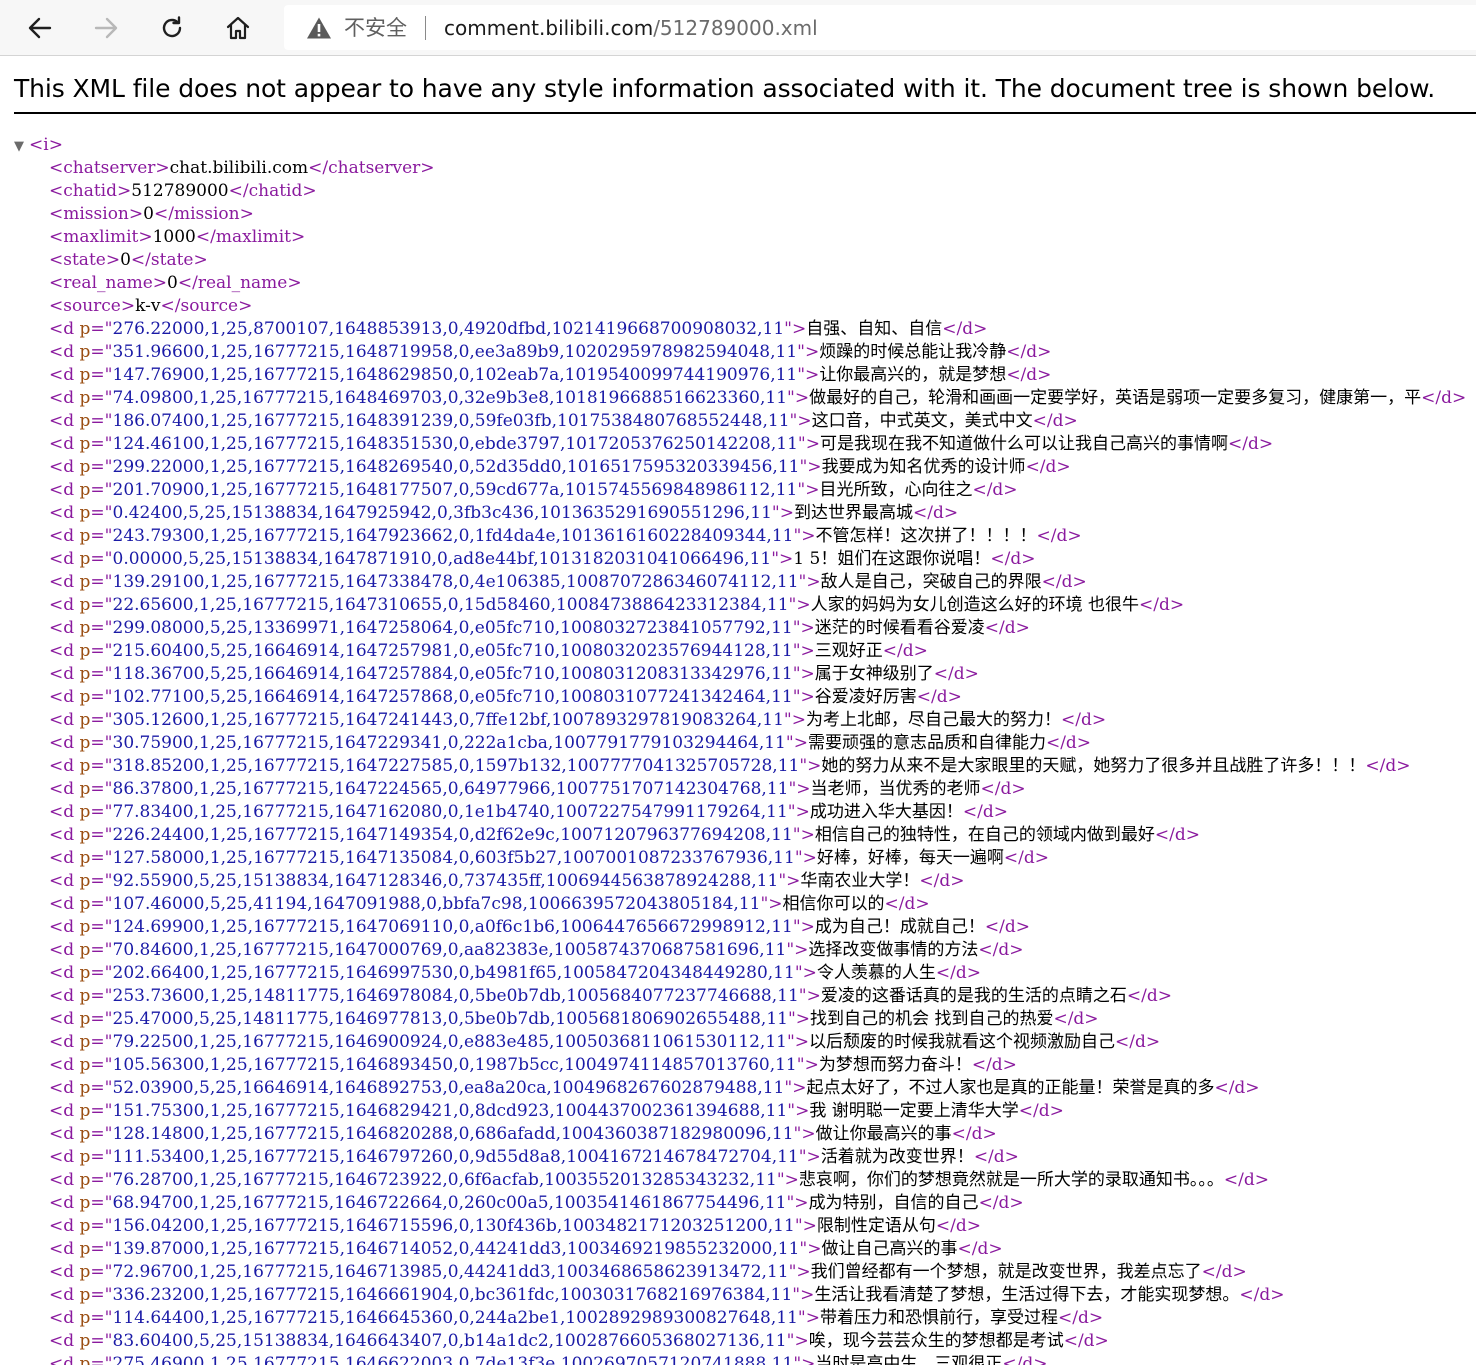  I want to click on site-info-button, so click(319, 28).